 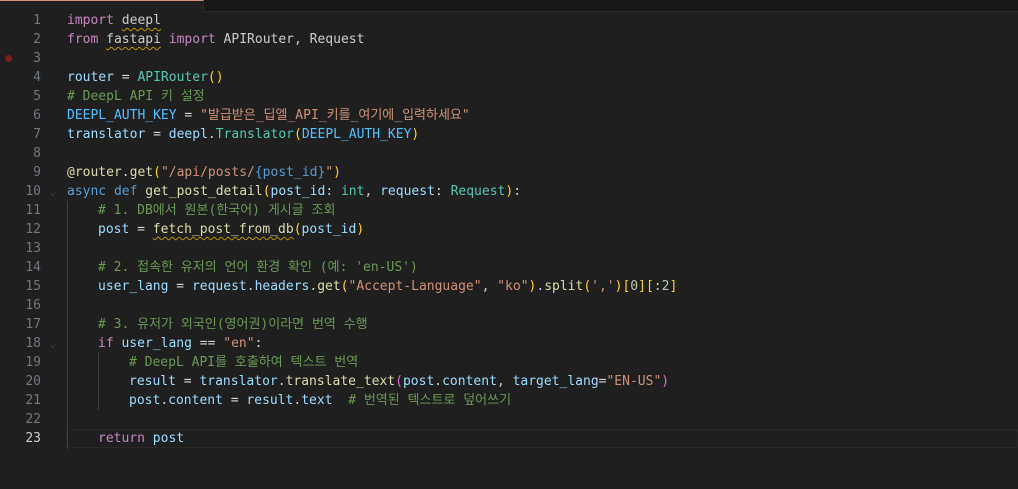 What do you see at coordinates (157, 172) in the screenshot?
I see `code-token: (` at bounding box center [157, 172].